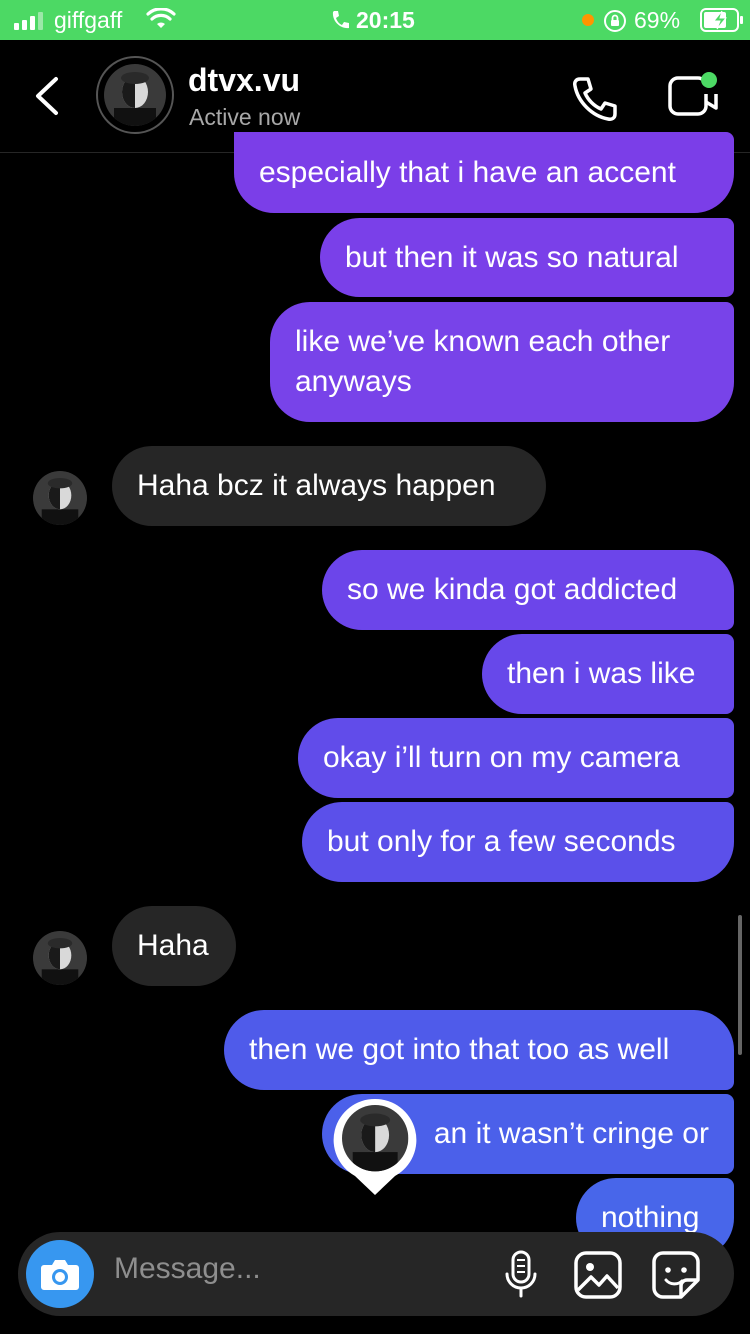 The image size is (750, 1334). Describe the element at coordinates (340, 20) in the screenshot. I see `phone-call-indicator-icon` at that location.